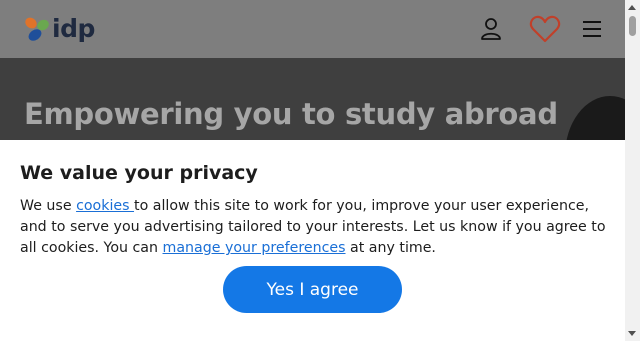 This screenshot has width=640, height=341. What do you see at coordinates (37, 29) in the screenshot?
I see `idp-logo-icon` at bounding box center [37, 29].